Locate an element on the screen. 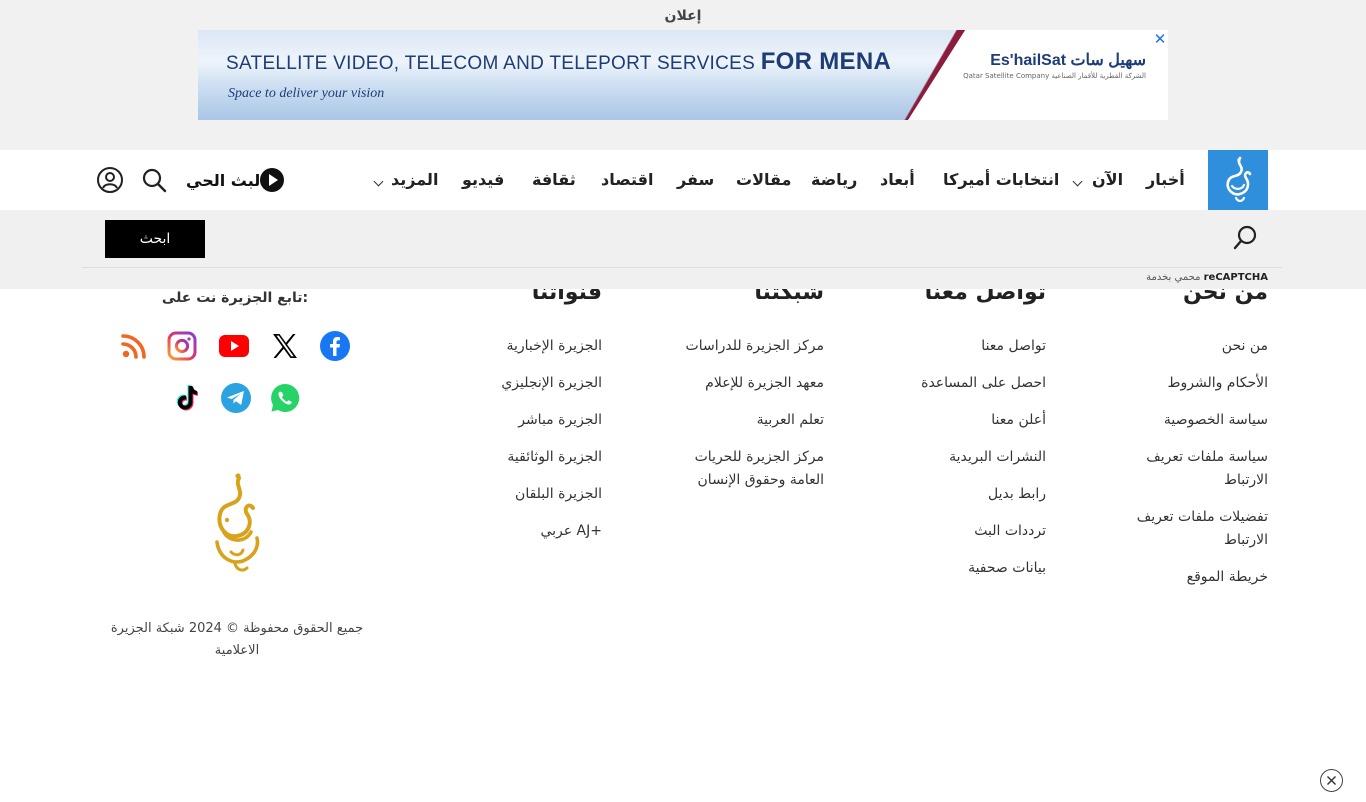 This screenshot has height=802, width=1366. recaptcha-notice: محمي بخدمة reCAPTCHA is located at coordinates (1174, 277).